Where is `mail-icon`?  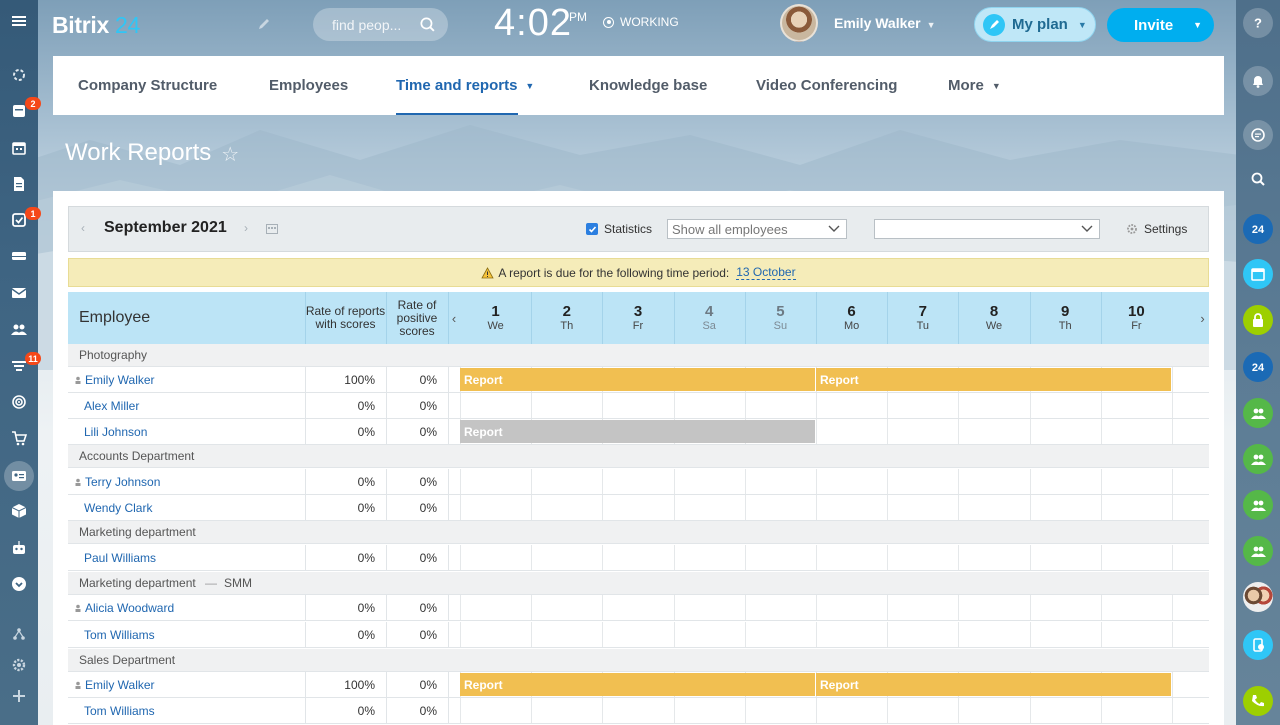
mail-icon is located at coordinates (19, 293).